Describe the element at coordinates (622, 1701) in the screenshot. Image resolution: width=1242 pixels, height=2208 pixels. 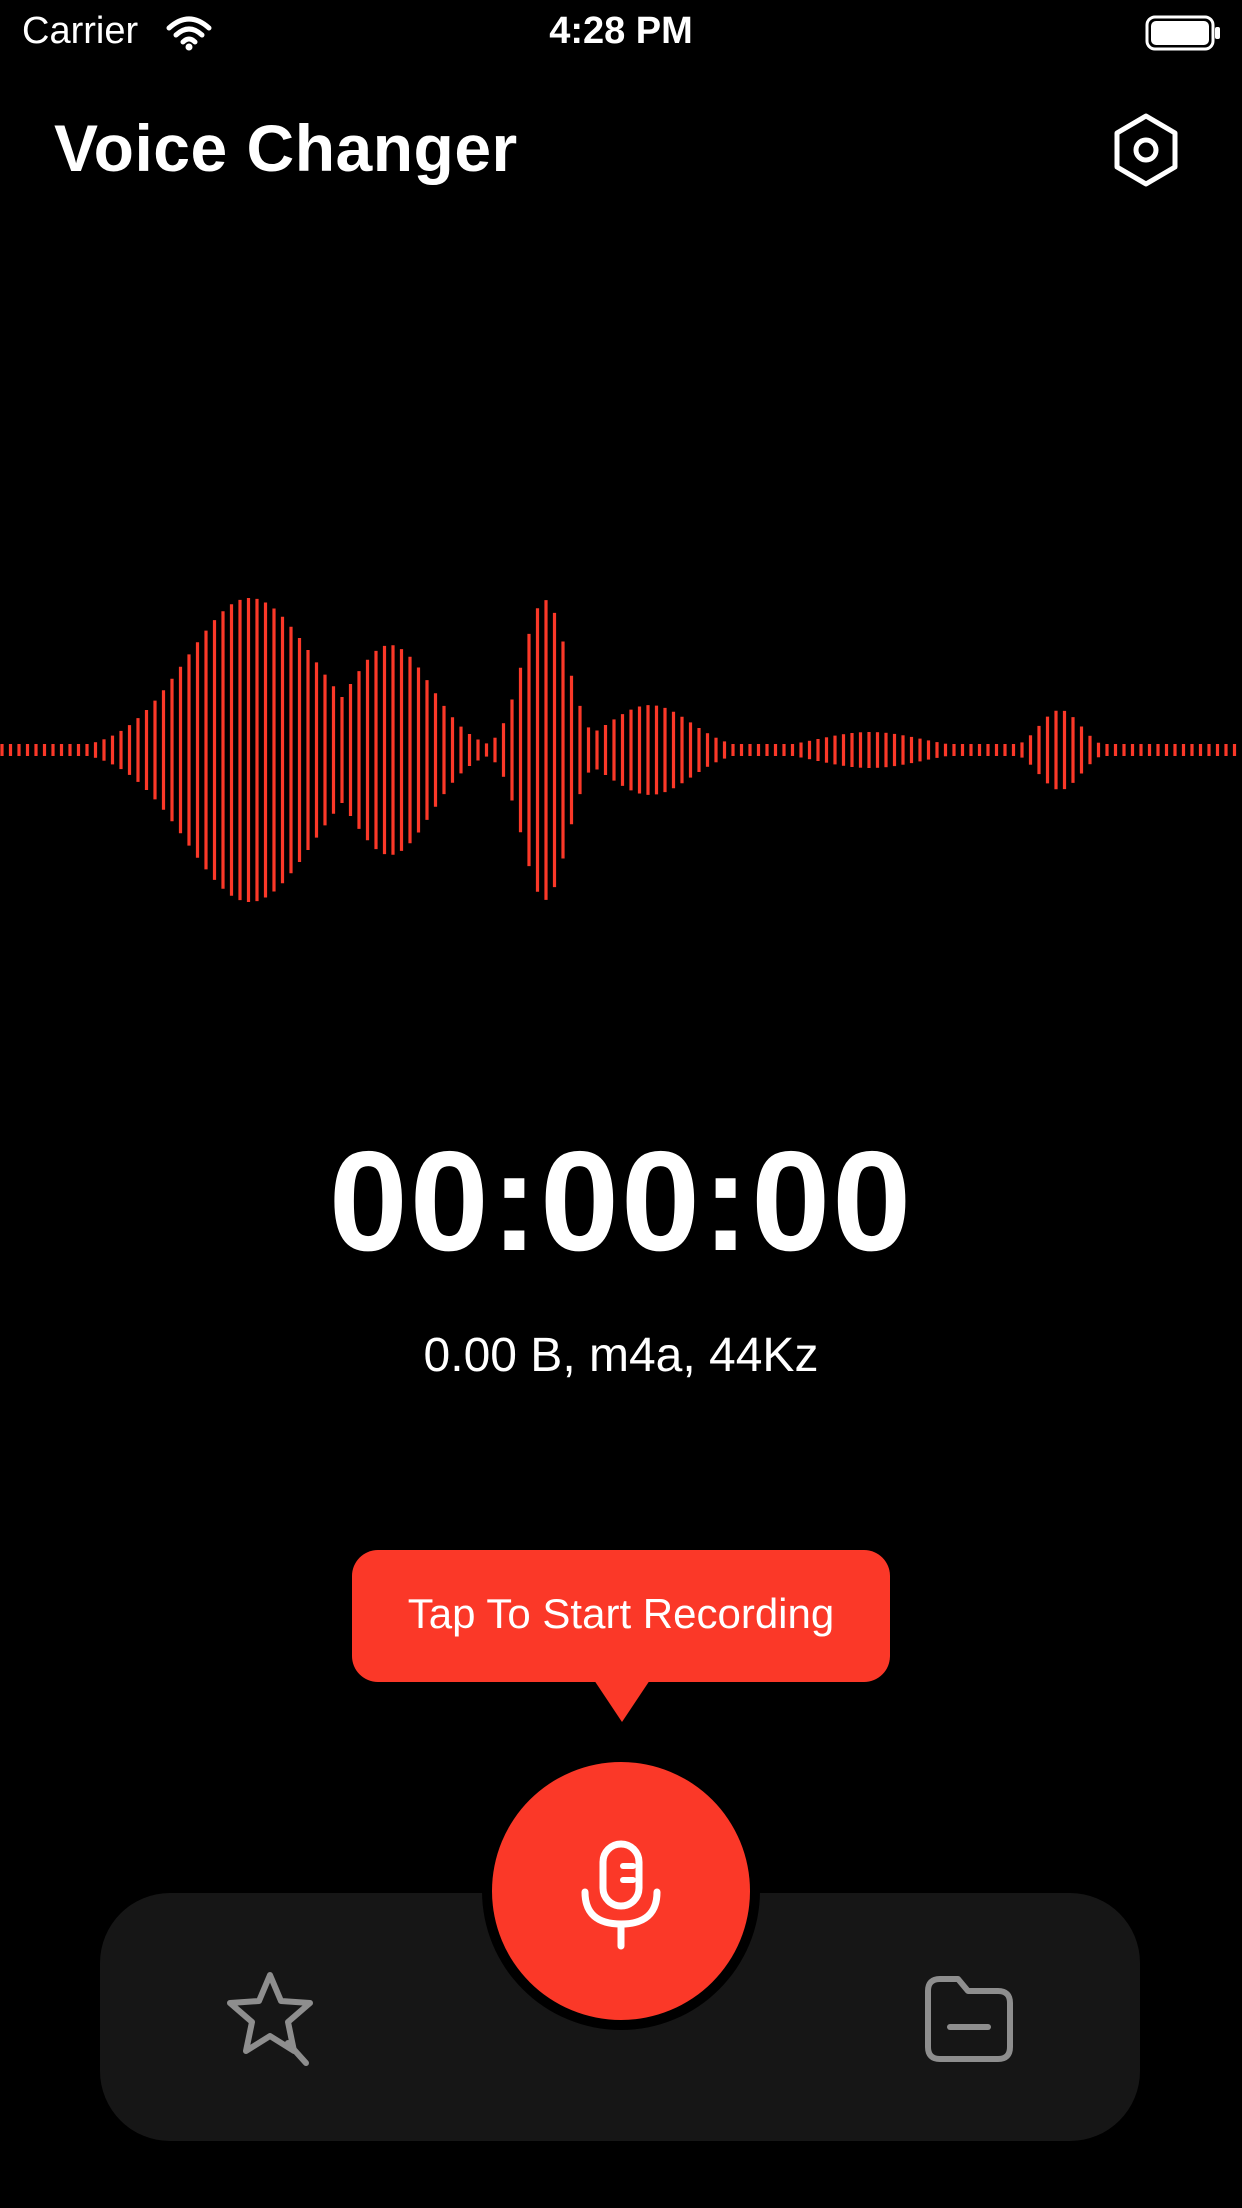
I see `tooltip-arrow` at that location.